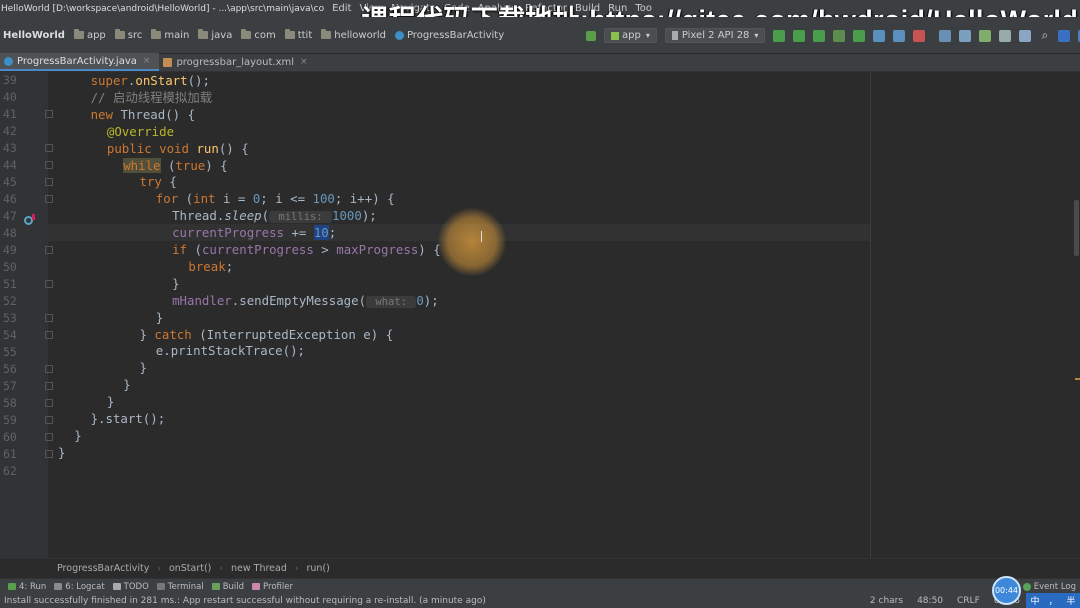 The width and height of the screenshot is (1080, 608). I want to click on selection-chars: 2 chars, so click(886, 601).